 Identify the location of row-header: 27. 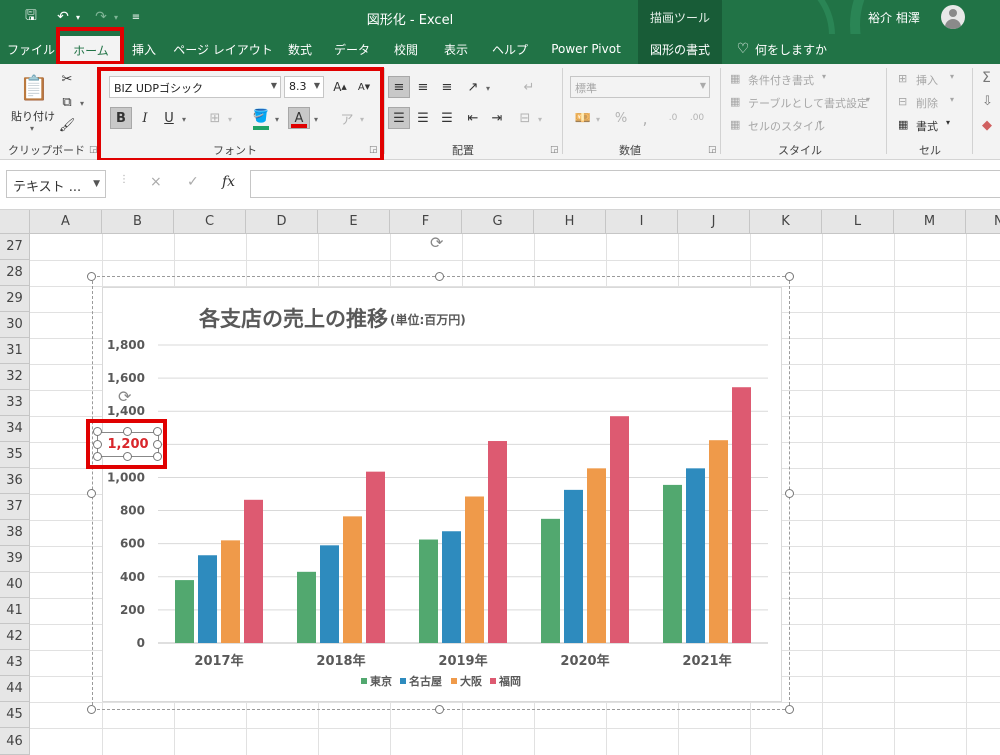
(15, 247).